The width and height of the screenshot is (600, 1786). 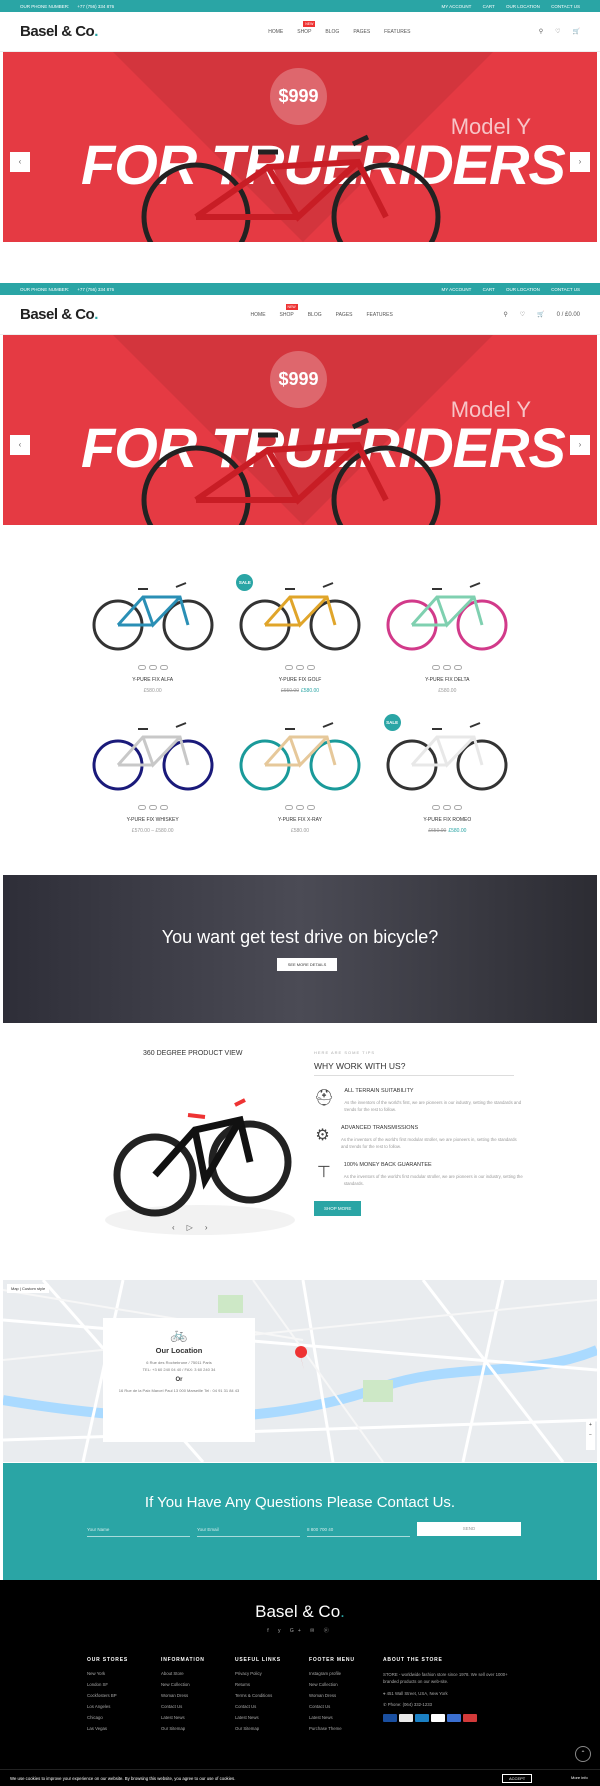 I want to click on nav-features: FEATURES, so click(x=397, y=32).